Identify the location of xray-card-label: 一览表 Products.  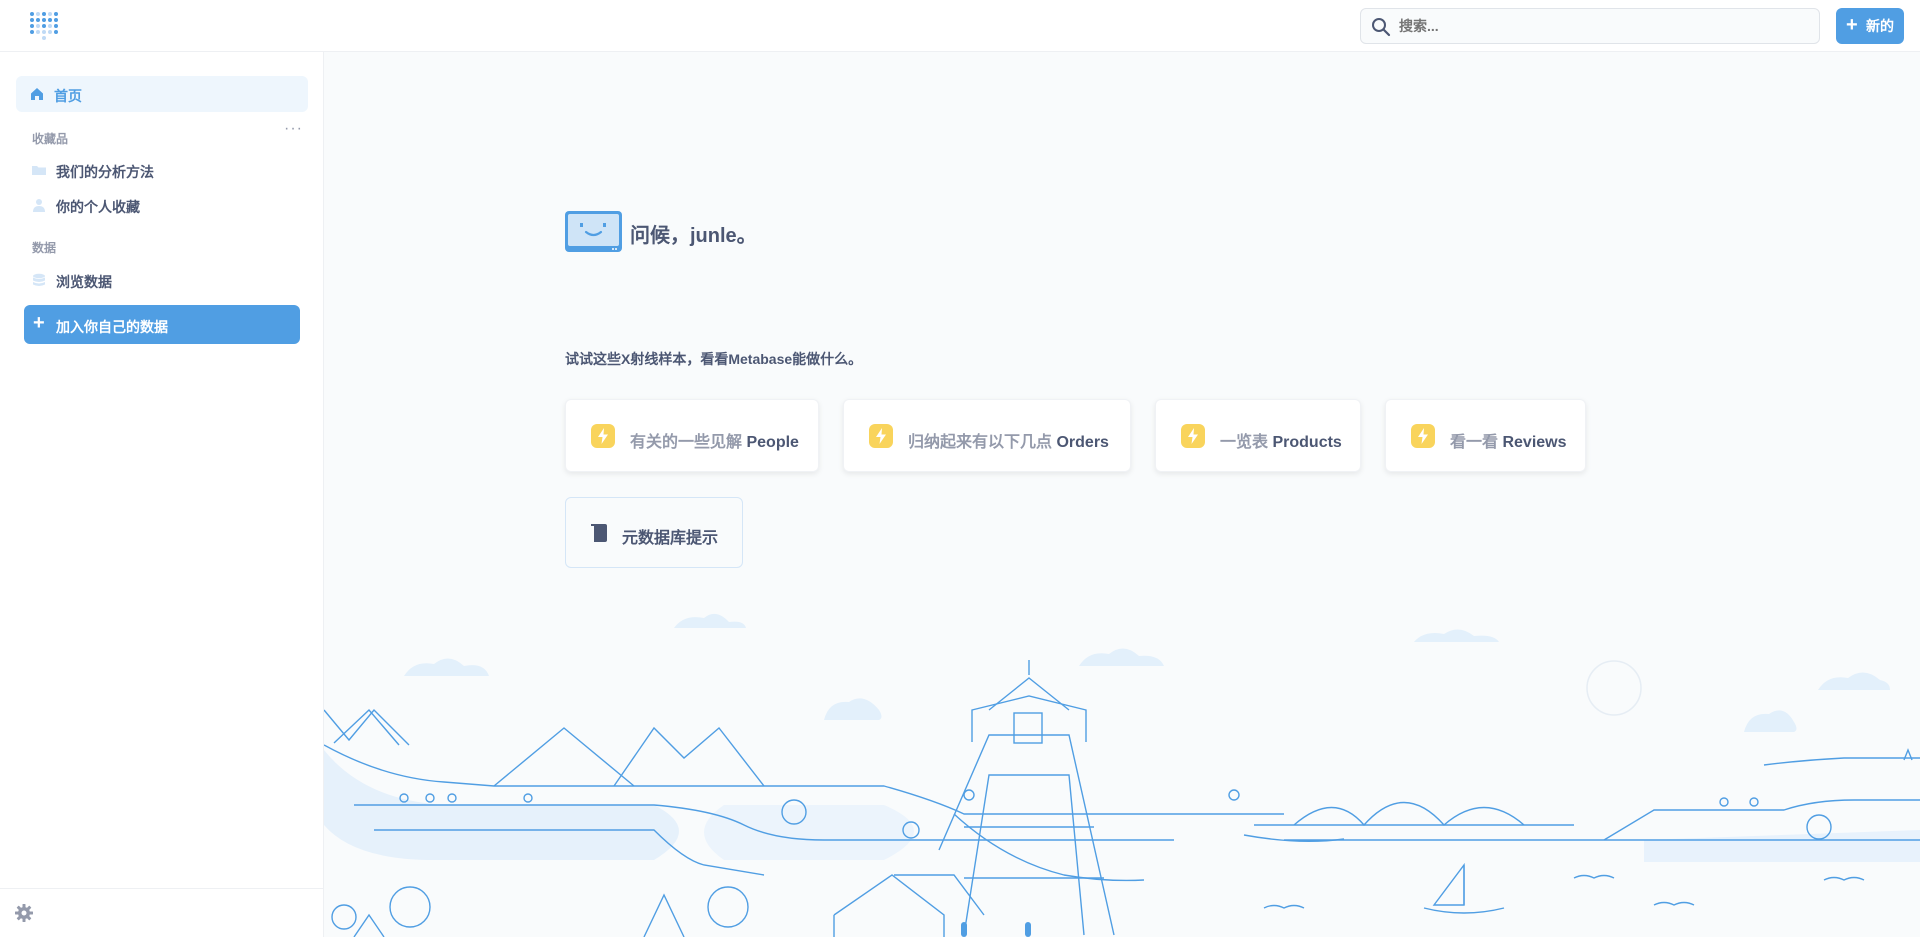
(1281, 442).